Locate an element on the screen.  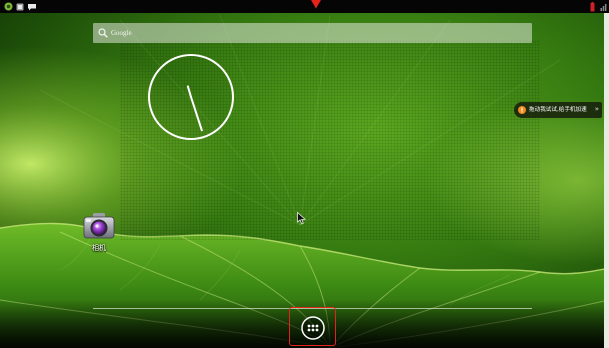
battery-icon is located at coordinates (592, 7).